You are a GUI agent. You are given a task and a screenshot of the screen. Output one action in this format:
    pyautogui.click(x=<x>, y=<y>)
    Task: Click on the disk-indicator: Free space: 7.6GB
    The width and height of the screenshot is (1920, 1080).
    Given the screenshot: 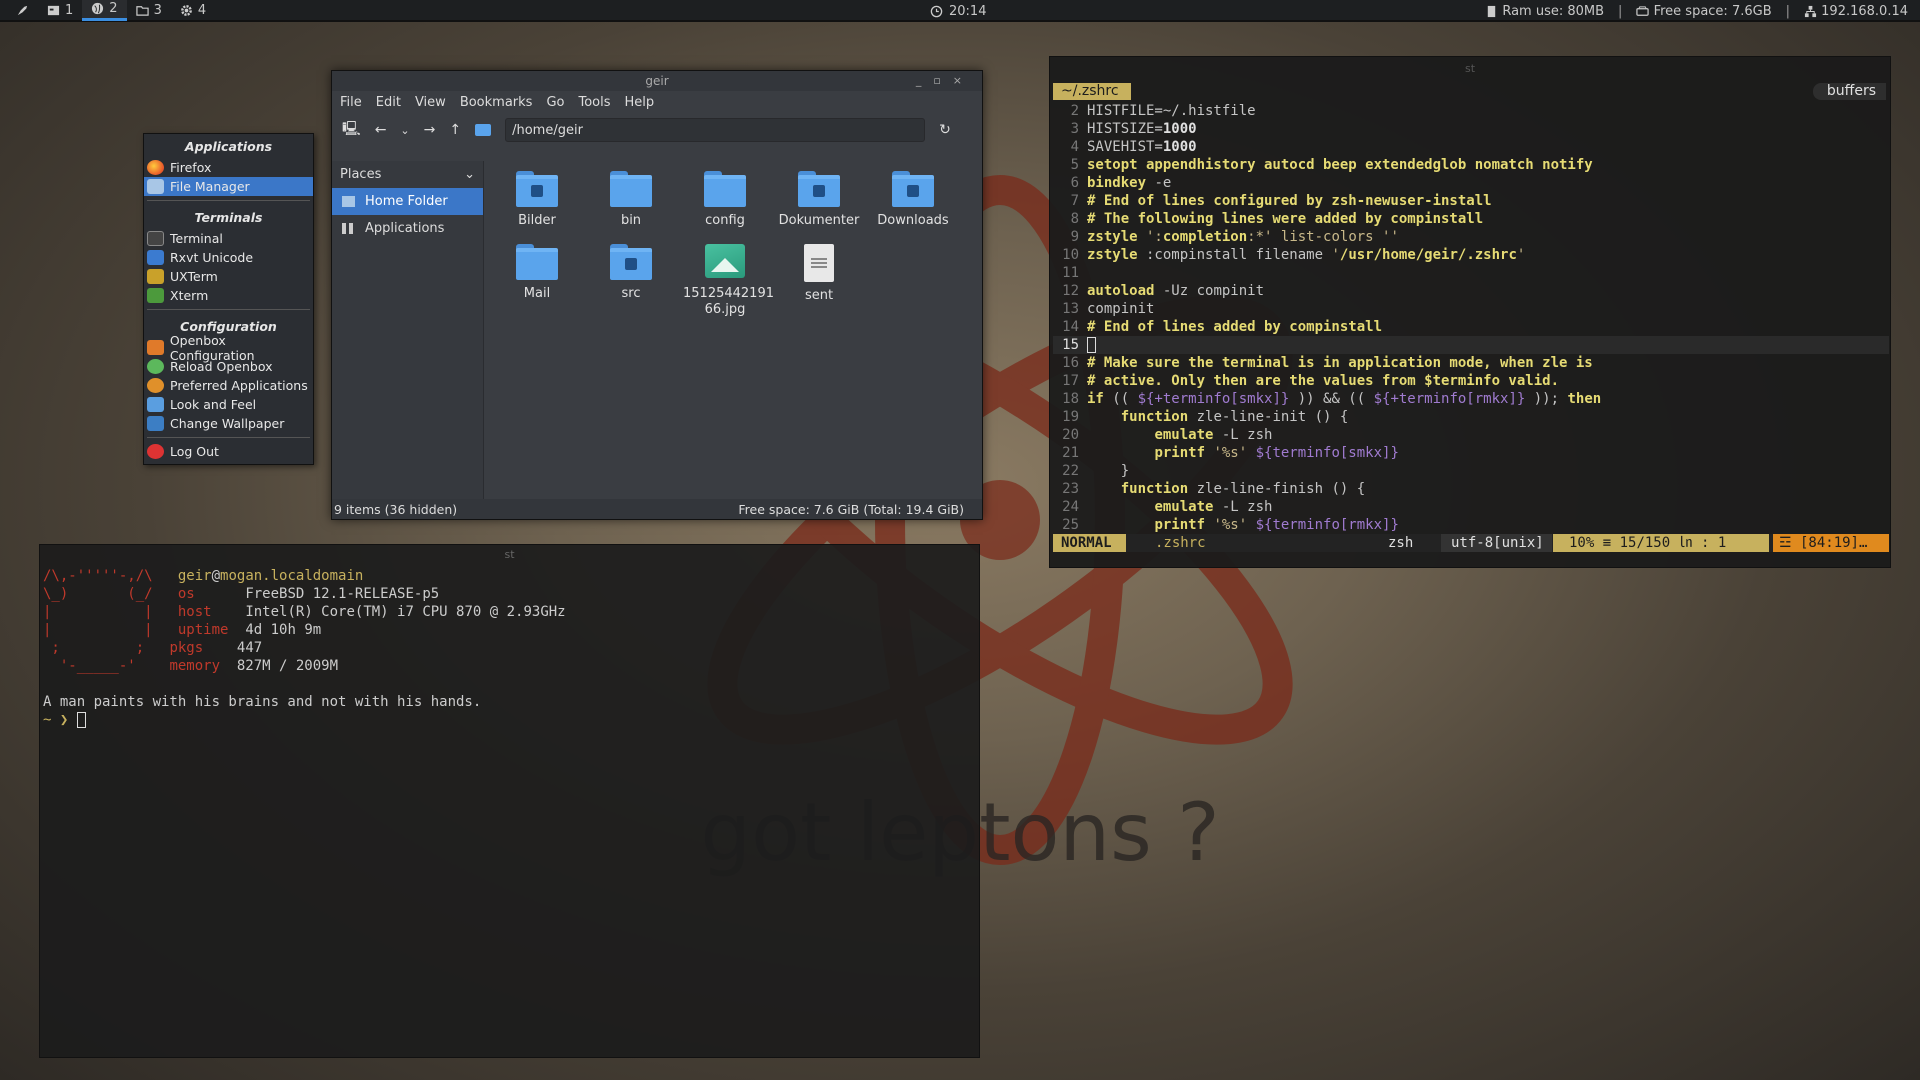 What is the action you would take?
    pyautogui.click(x=1704, y=11)
    